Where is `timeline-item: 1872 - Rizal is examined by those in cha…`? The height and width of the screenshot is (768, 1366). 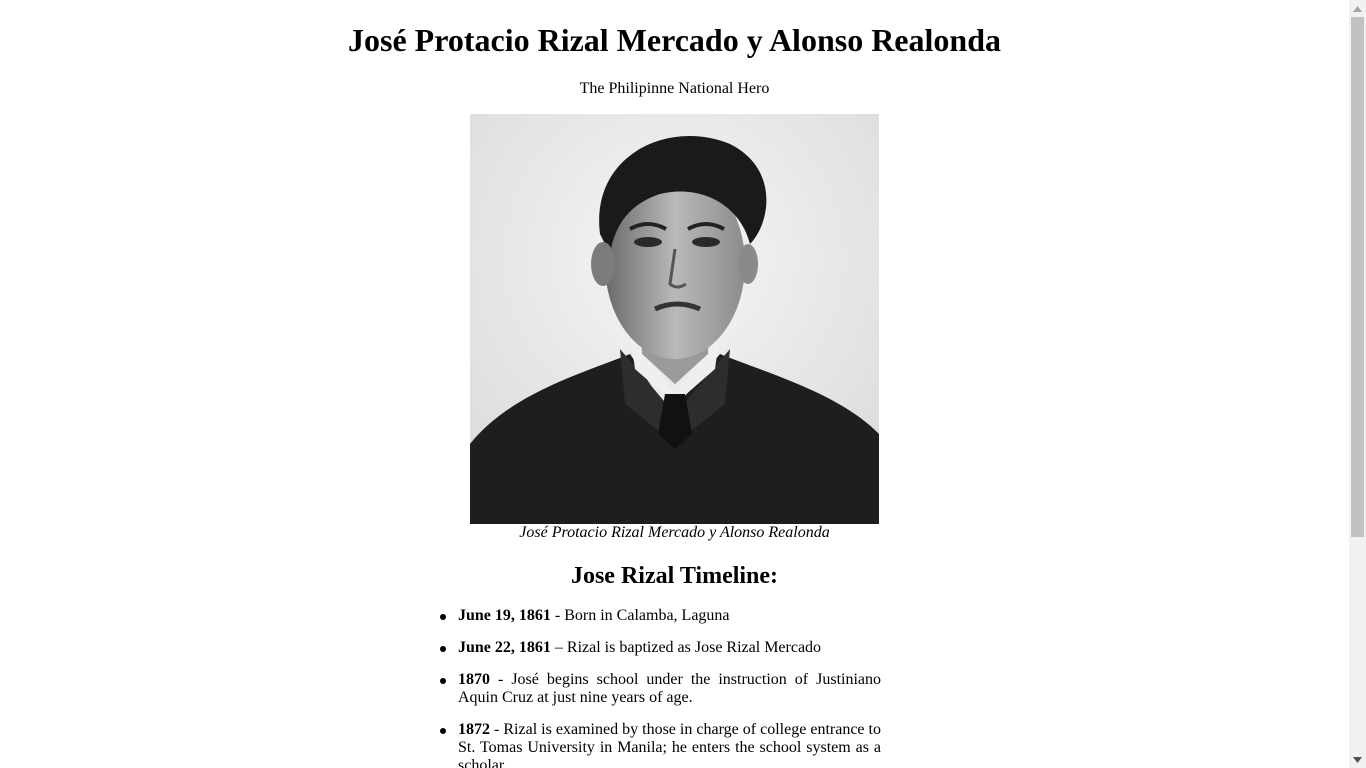
timeline-item: 1872 - Rizal is examined by those in cha… is located at coordinates (660, 744).